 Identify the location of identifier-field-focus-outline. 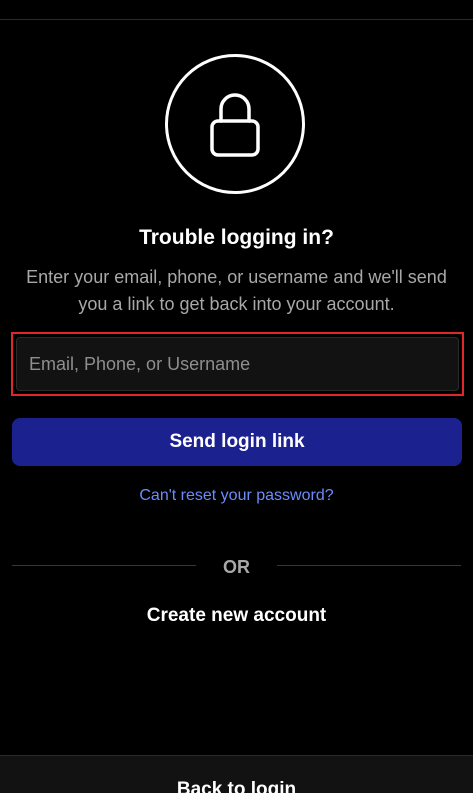
(237, 364).